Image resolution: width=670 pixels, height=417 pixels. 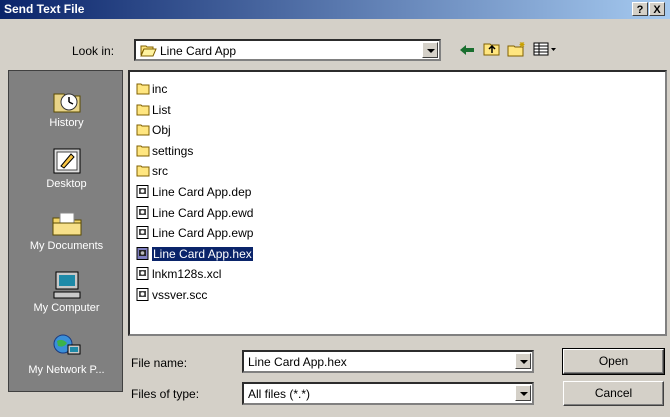 I want to click on desktop-icon, so click(x=66, y=161).